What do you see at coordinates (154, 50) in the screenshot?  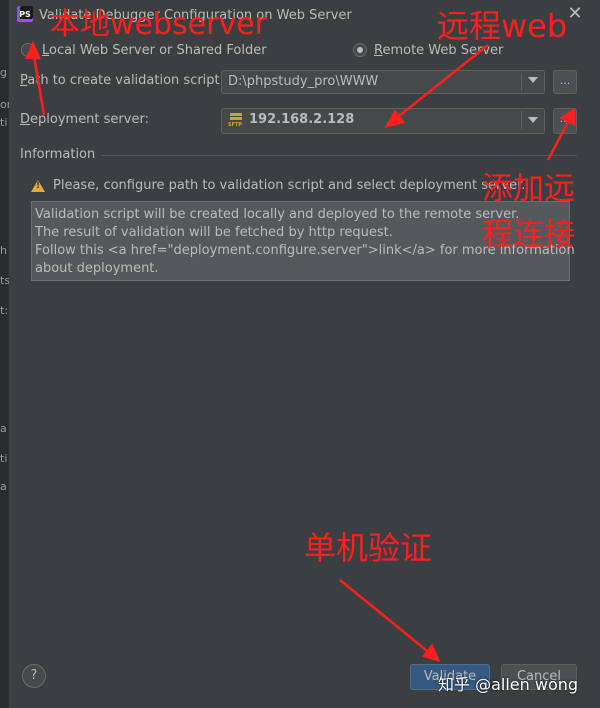 I see `radio-local-label: Local Web Server or Shared Folder` at bounding box center [154, 50].